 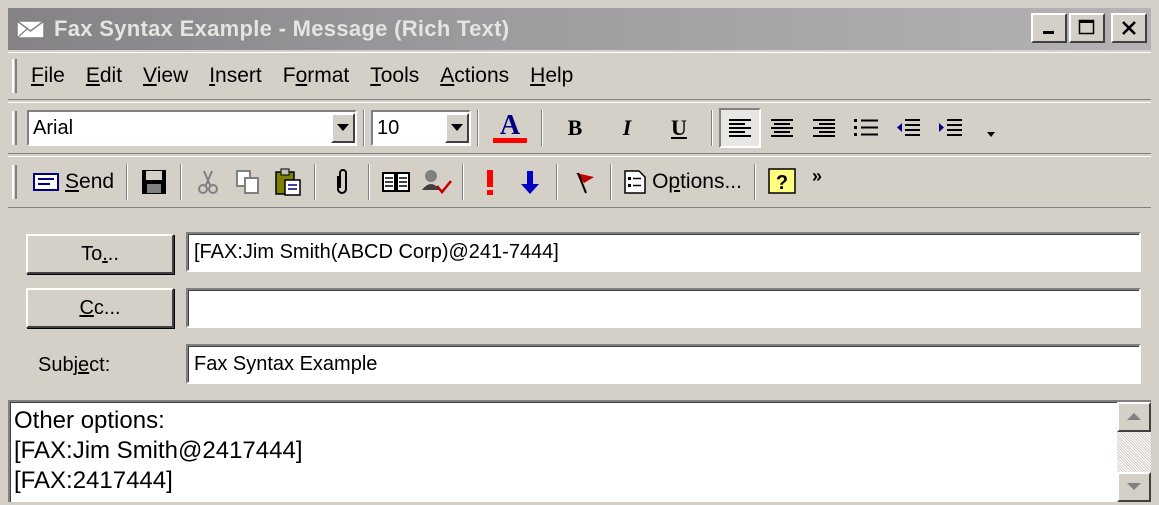 I want to click on floppy-disk-icon, so click(x=154, y=182).